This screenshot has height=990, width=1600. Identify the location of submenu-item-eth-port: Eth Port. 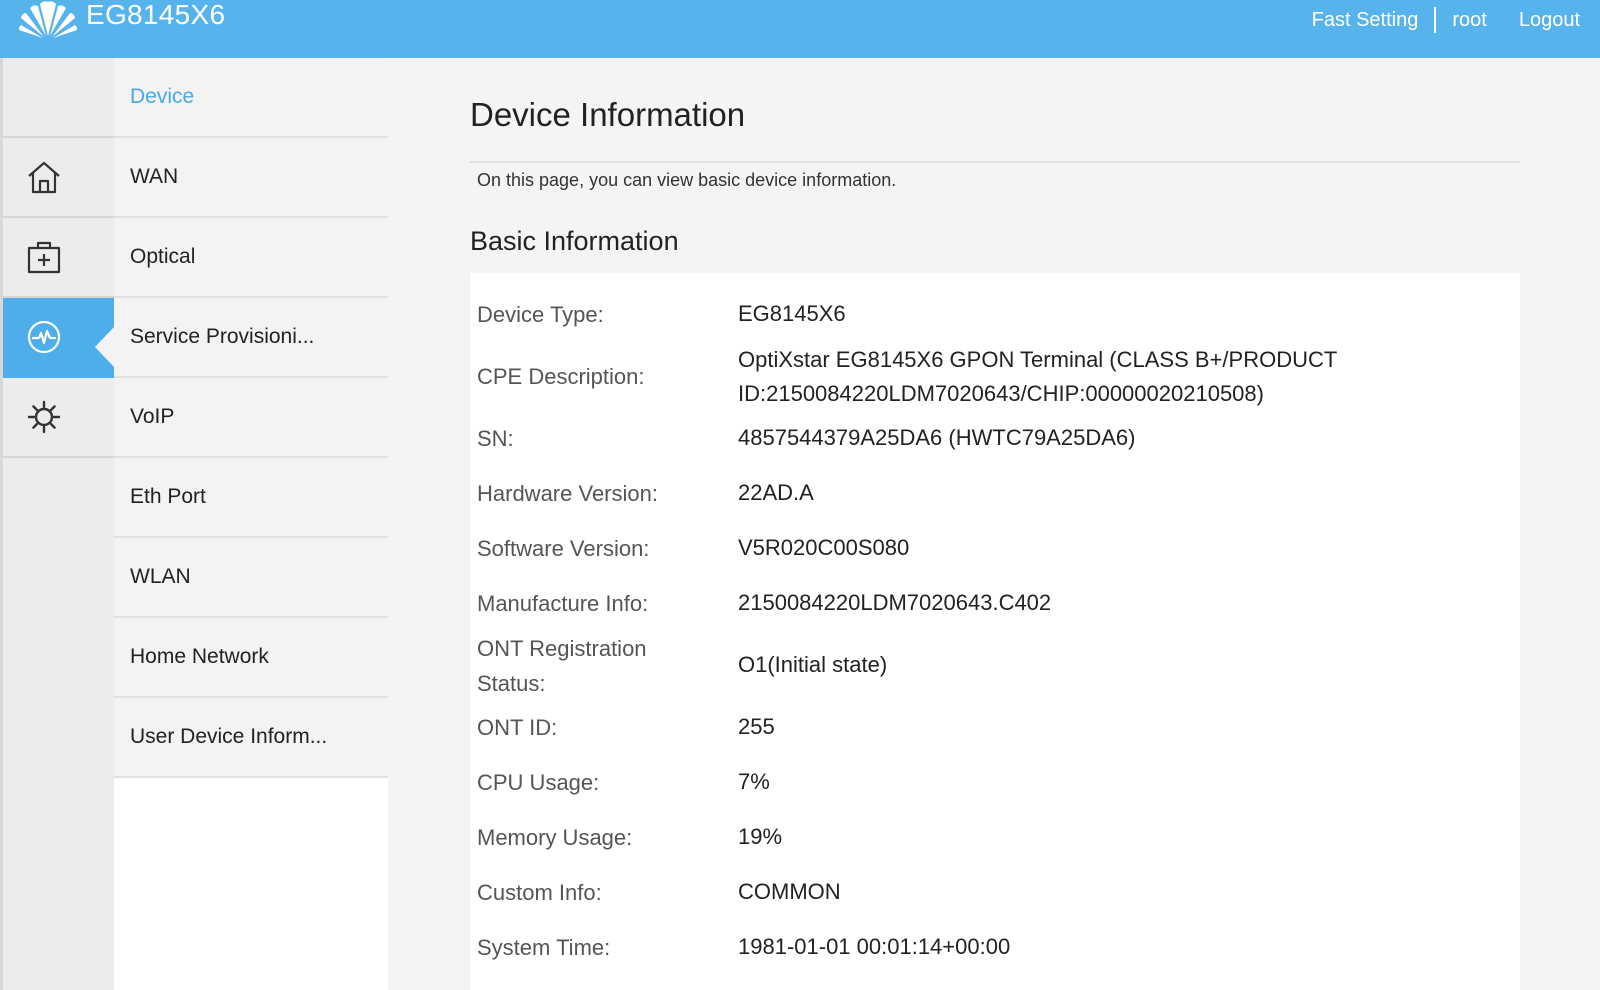
(251, 498).